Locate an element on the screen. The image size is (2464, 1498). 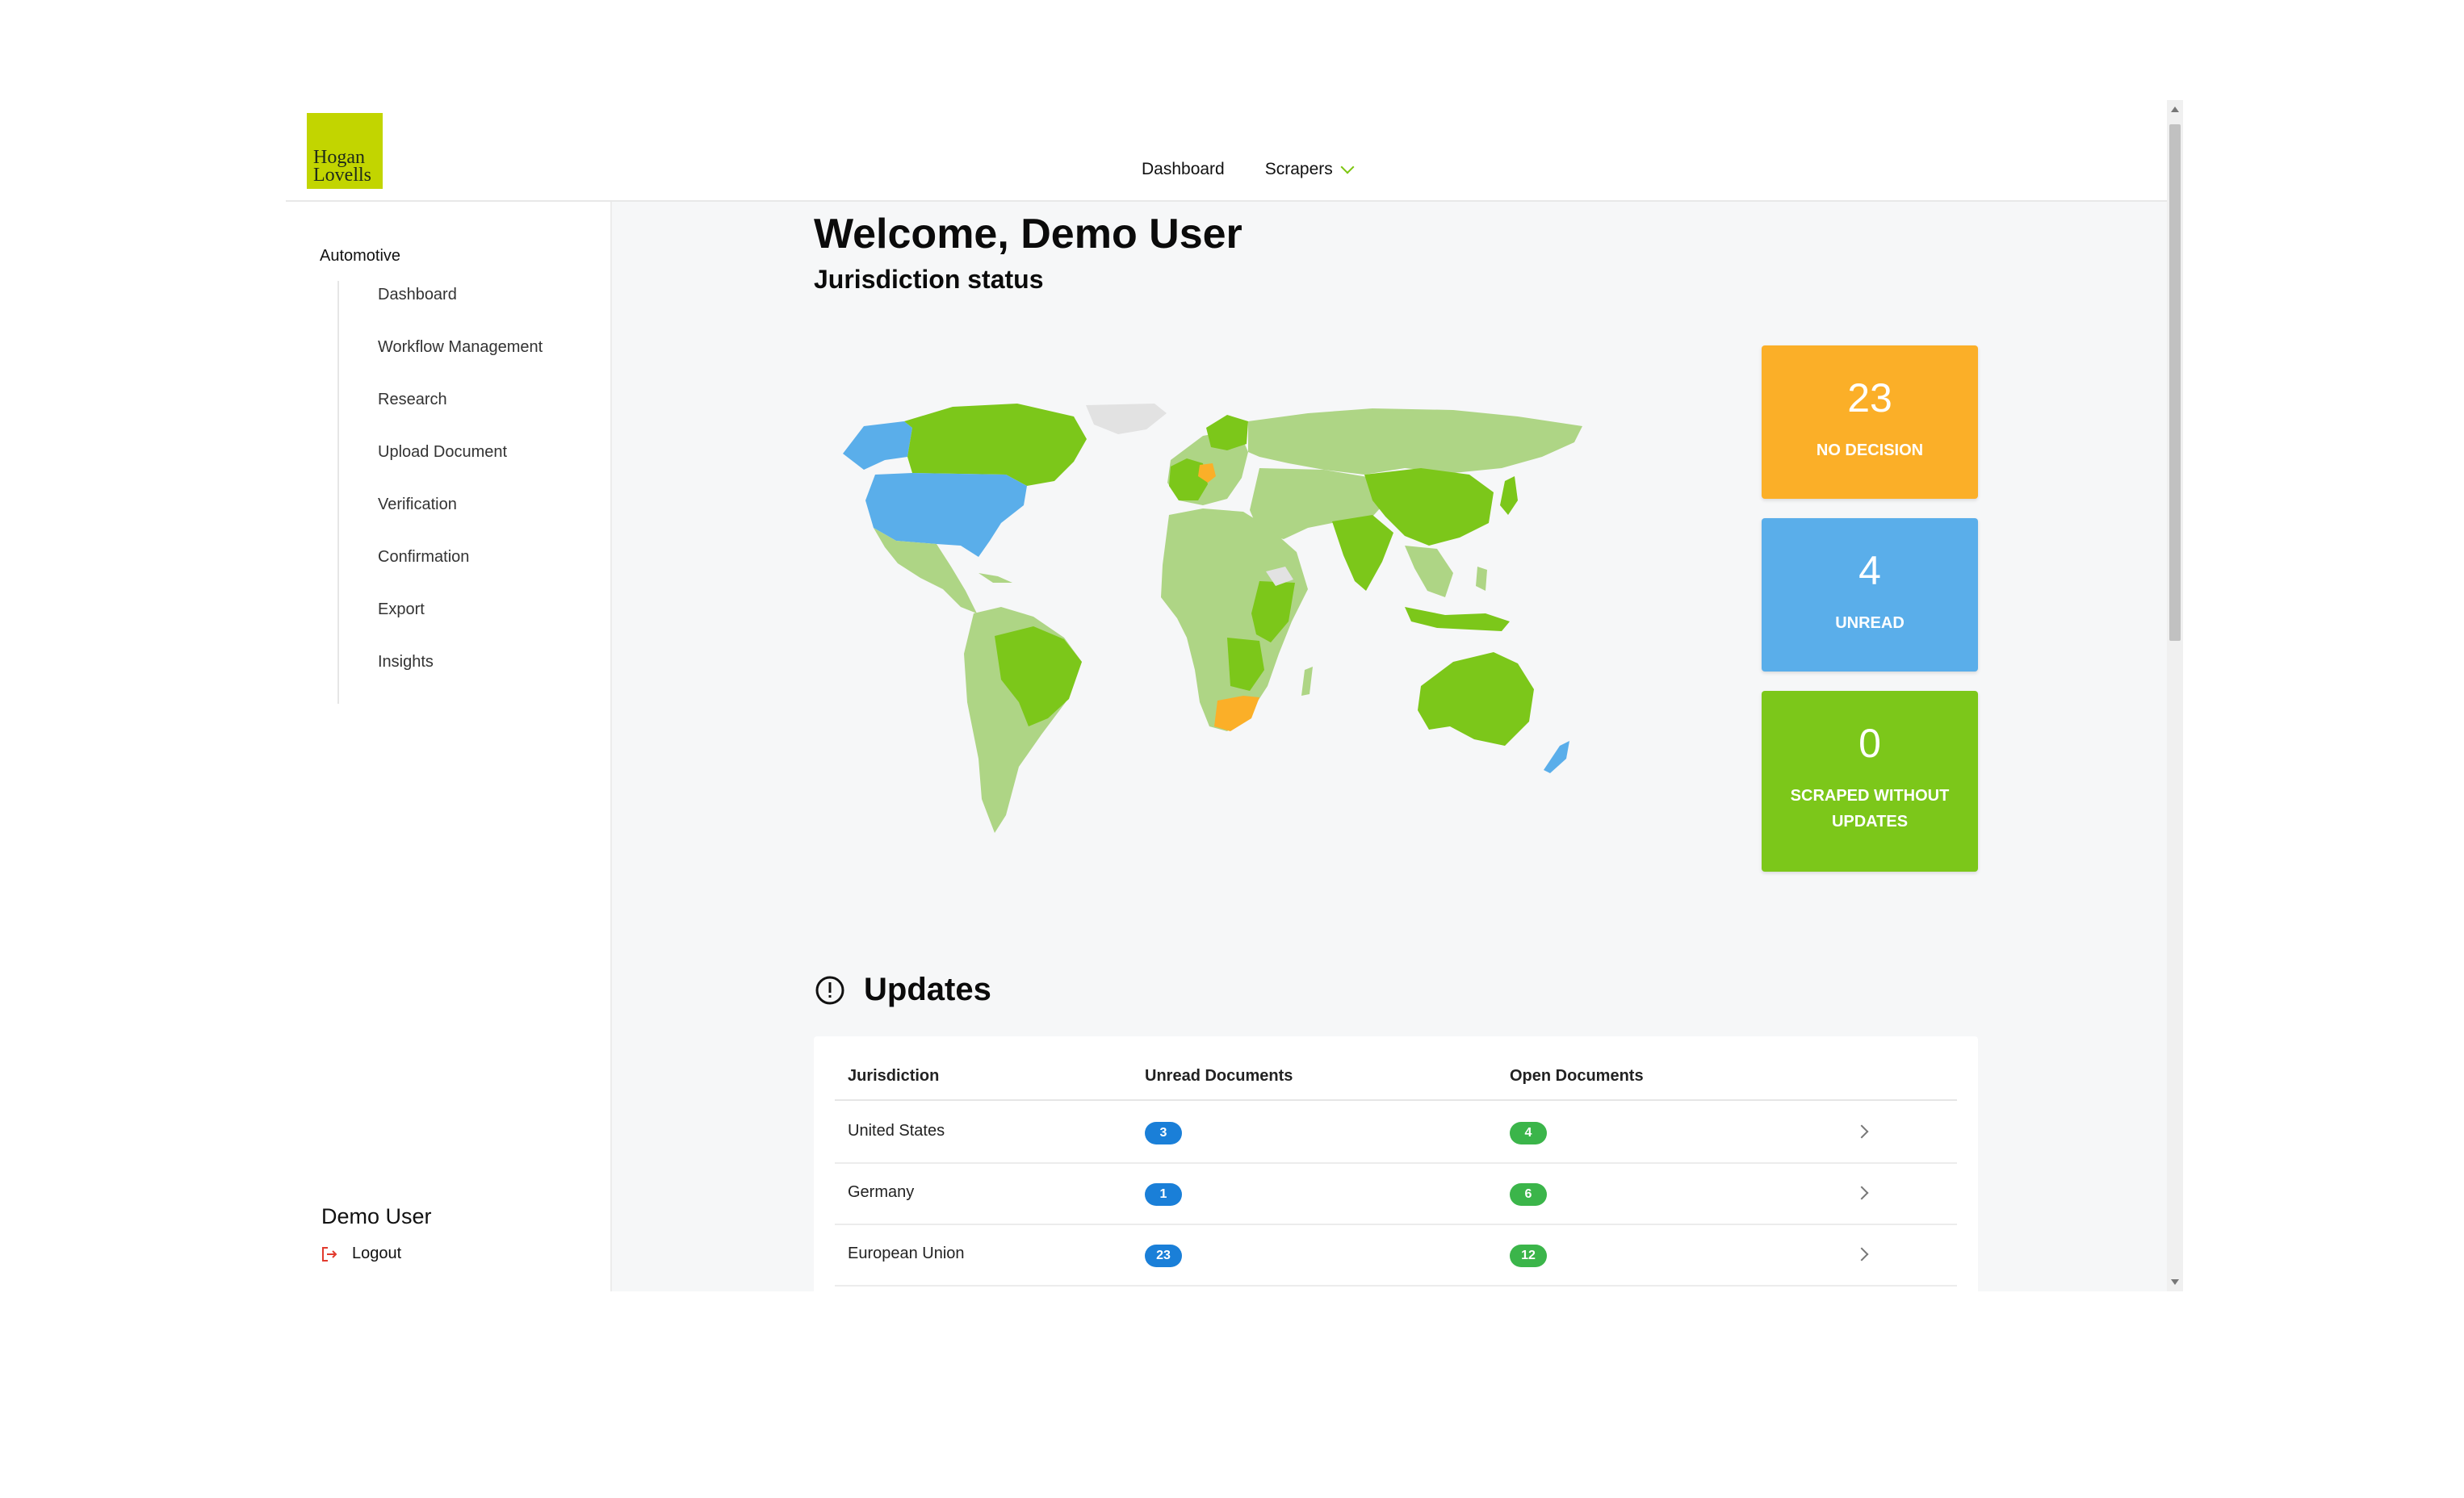
scrollbar-thumb is located at coordinates (2175, 382).